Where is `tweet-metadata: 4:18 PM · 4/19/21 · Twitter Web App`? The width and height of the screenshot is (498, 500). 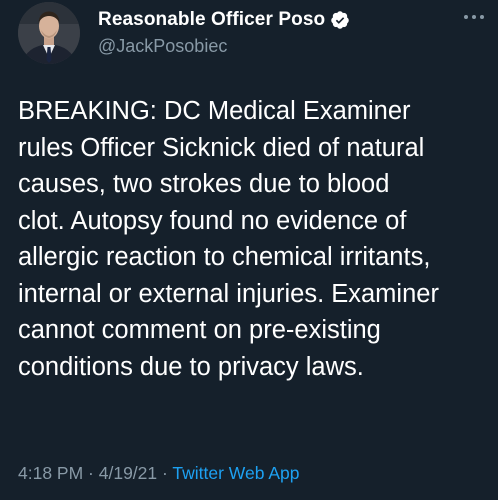
tweet-metadata: 4:18 PM · 4/19/21 · Twitter Web App is located at coordinates (159, 473).